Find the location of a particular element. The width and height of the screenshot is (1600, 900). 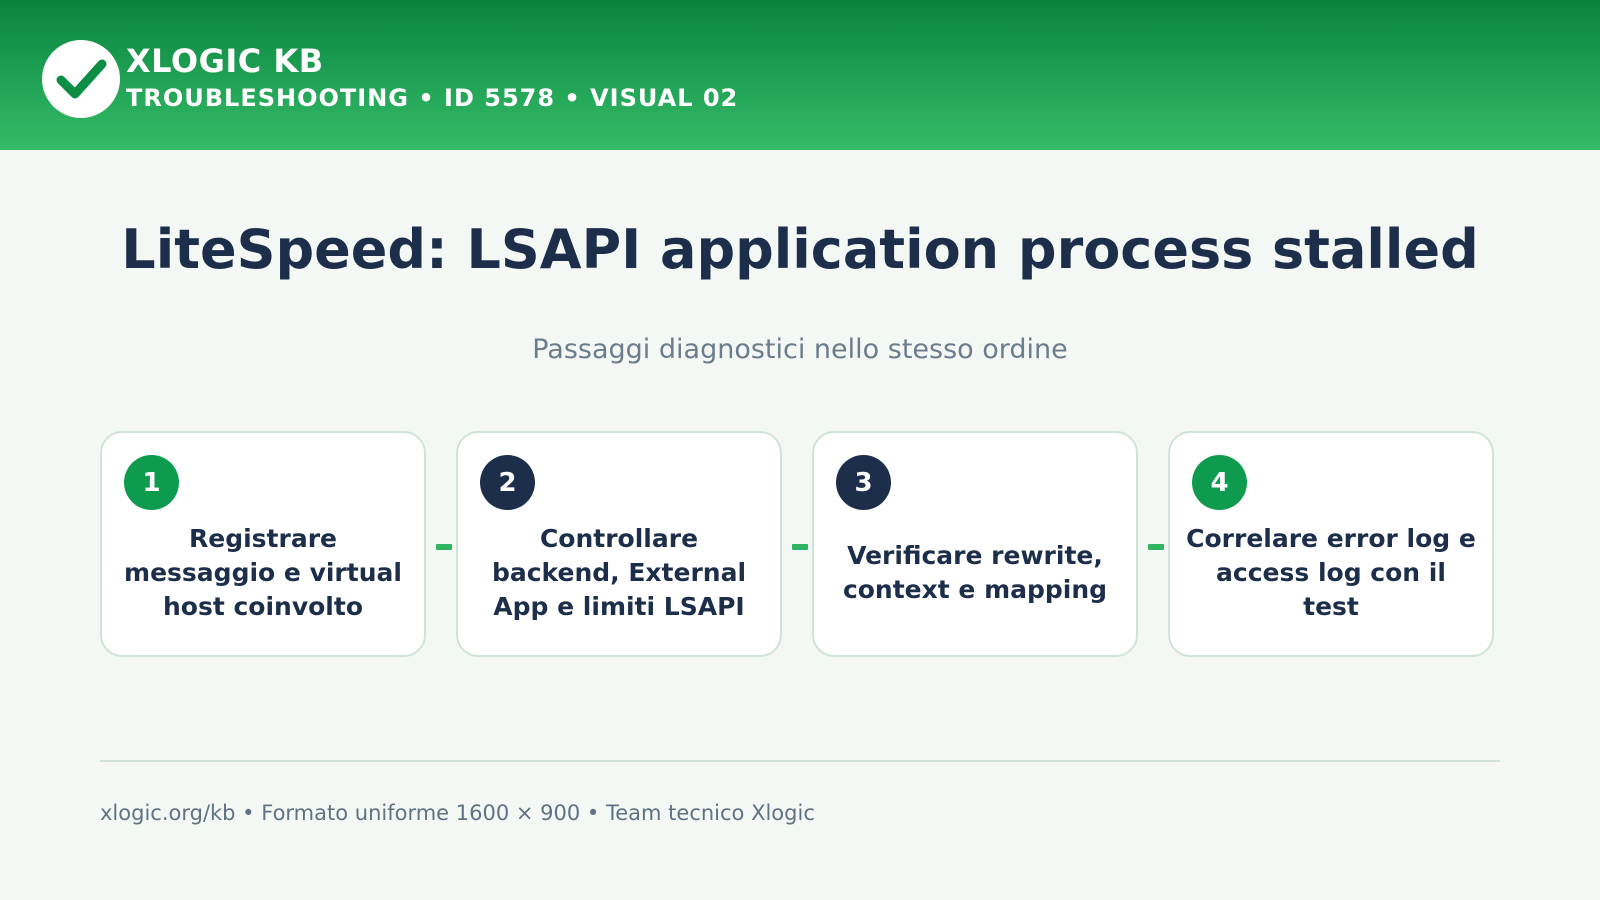

step-card-3: 3 Verificare rewrite, context e mapping is located at coordinates (975, 544).